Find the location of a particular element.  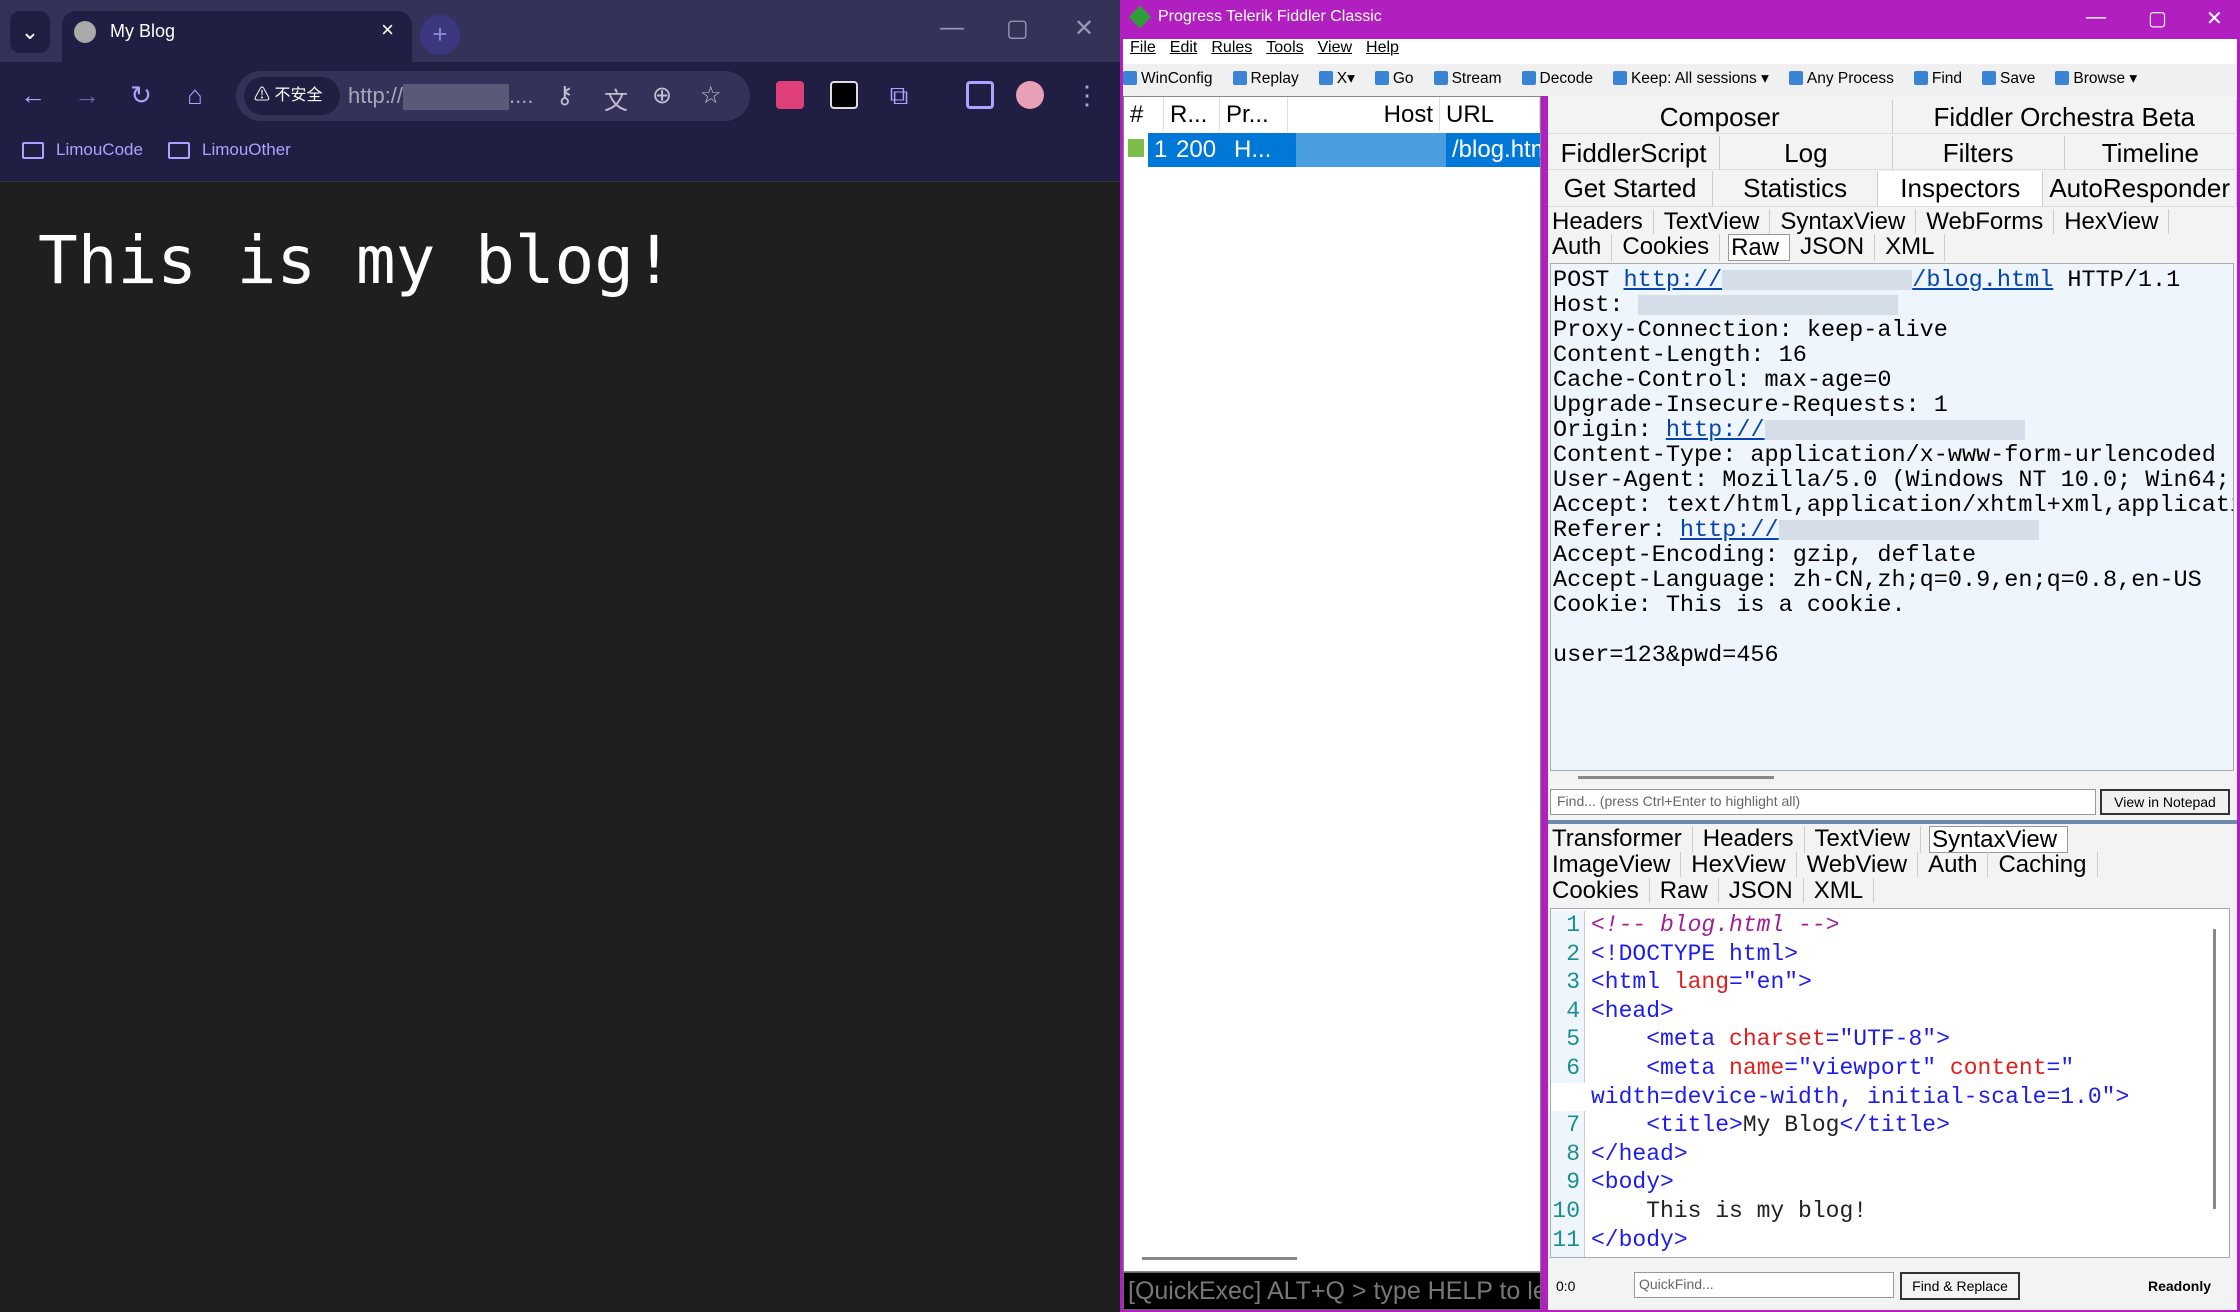

tab-timeline: Timeline is located at coordinates (2150, 153).